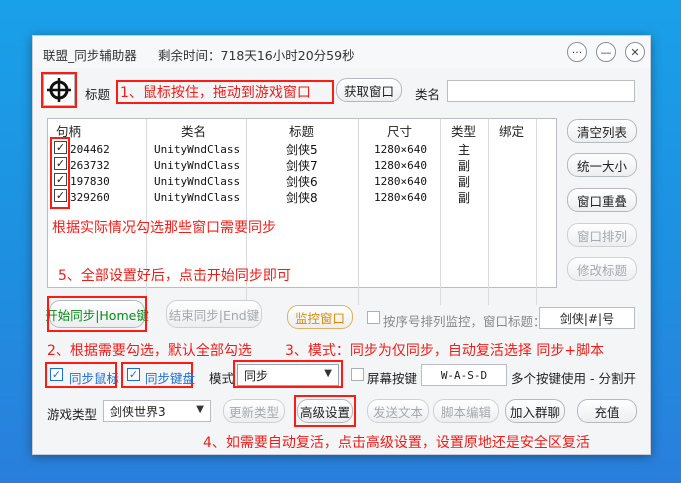 The height and width of the screenshot is (483, 681). What do you see at coordinates (288, 375) in the screenshot?
I see `mode-select: 同步 ▼` at bounding box center [288, 375].